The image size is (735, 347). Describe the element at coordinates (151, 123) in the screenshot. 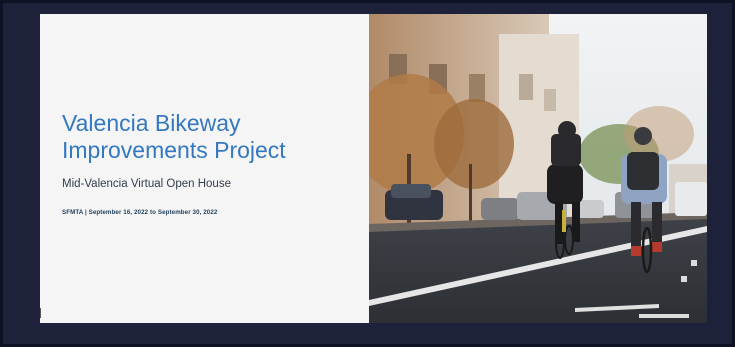

I see `slide-title-line1: Valencia Bikeway` at that location.